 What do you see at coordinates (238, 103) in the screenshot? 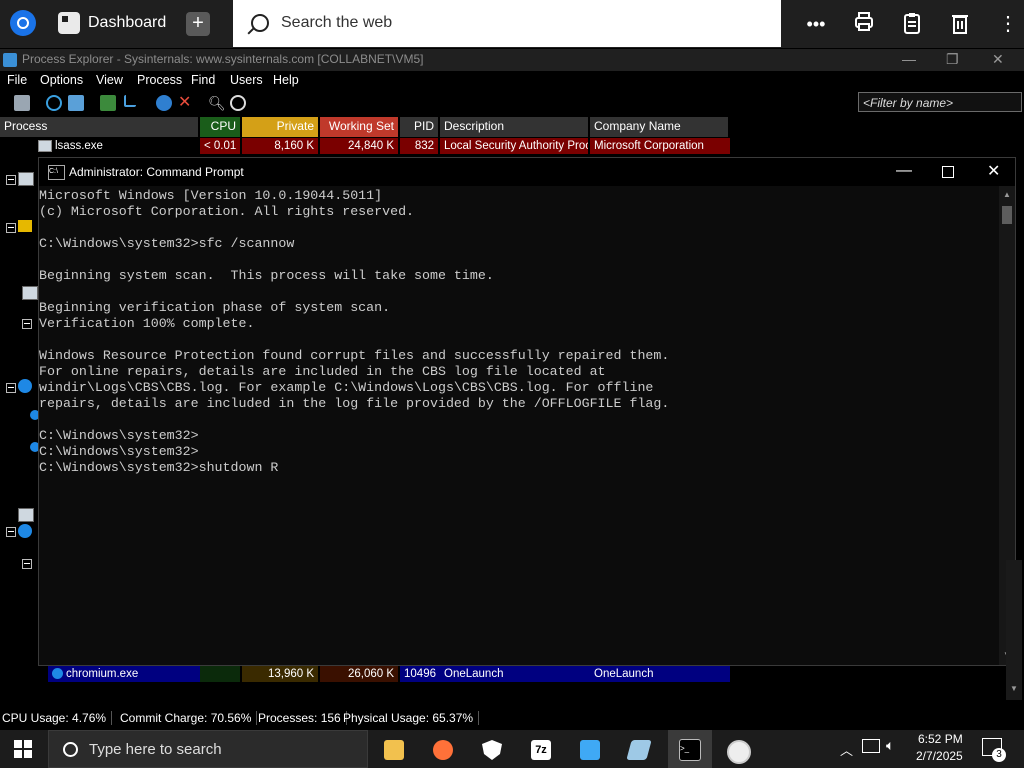
I see `crosshair-icon` at bounding box center [238, 103].